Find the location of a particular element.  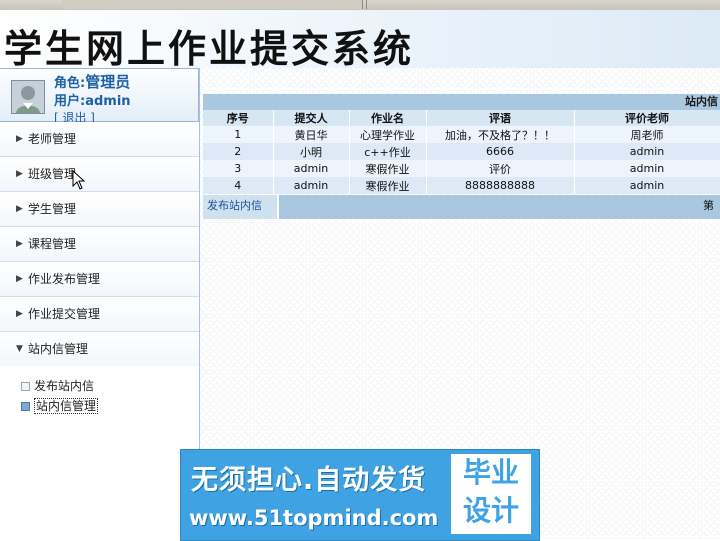

table-row: 4 admin 寒假作业 8888888888 admin is located at coordinates (461, 185).